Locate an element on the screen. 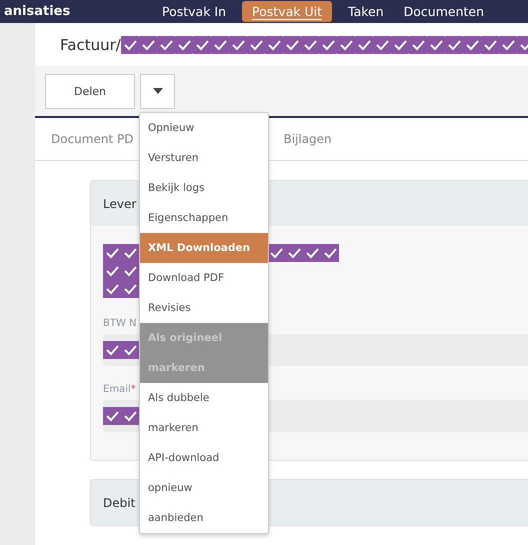  content-tab: Document PD is located at coordinates (92, 139).